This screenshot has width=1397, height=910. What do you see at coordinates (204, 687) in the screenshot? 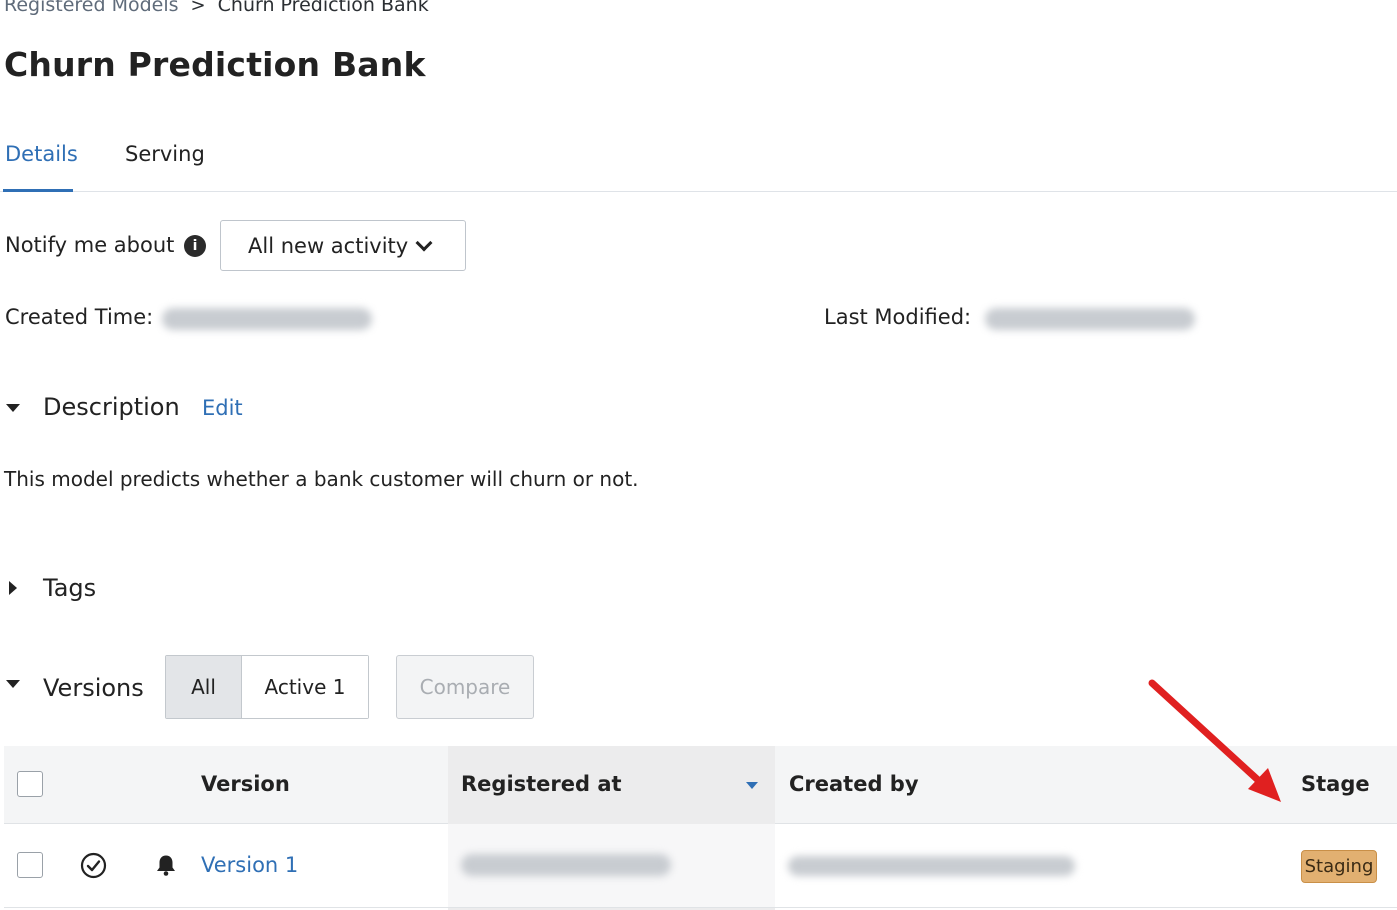
I see `filter-all-button: All` at bounding box center [204, 687].